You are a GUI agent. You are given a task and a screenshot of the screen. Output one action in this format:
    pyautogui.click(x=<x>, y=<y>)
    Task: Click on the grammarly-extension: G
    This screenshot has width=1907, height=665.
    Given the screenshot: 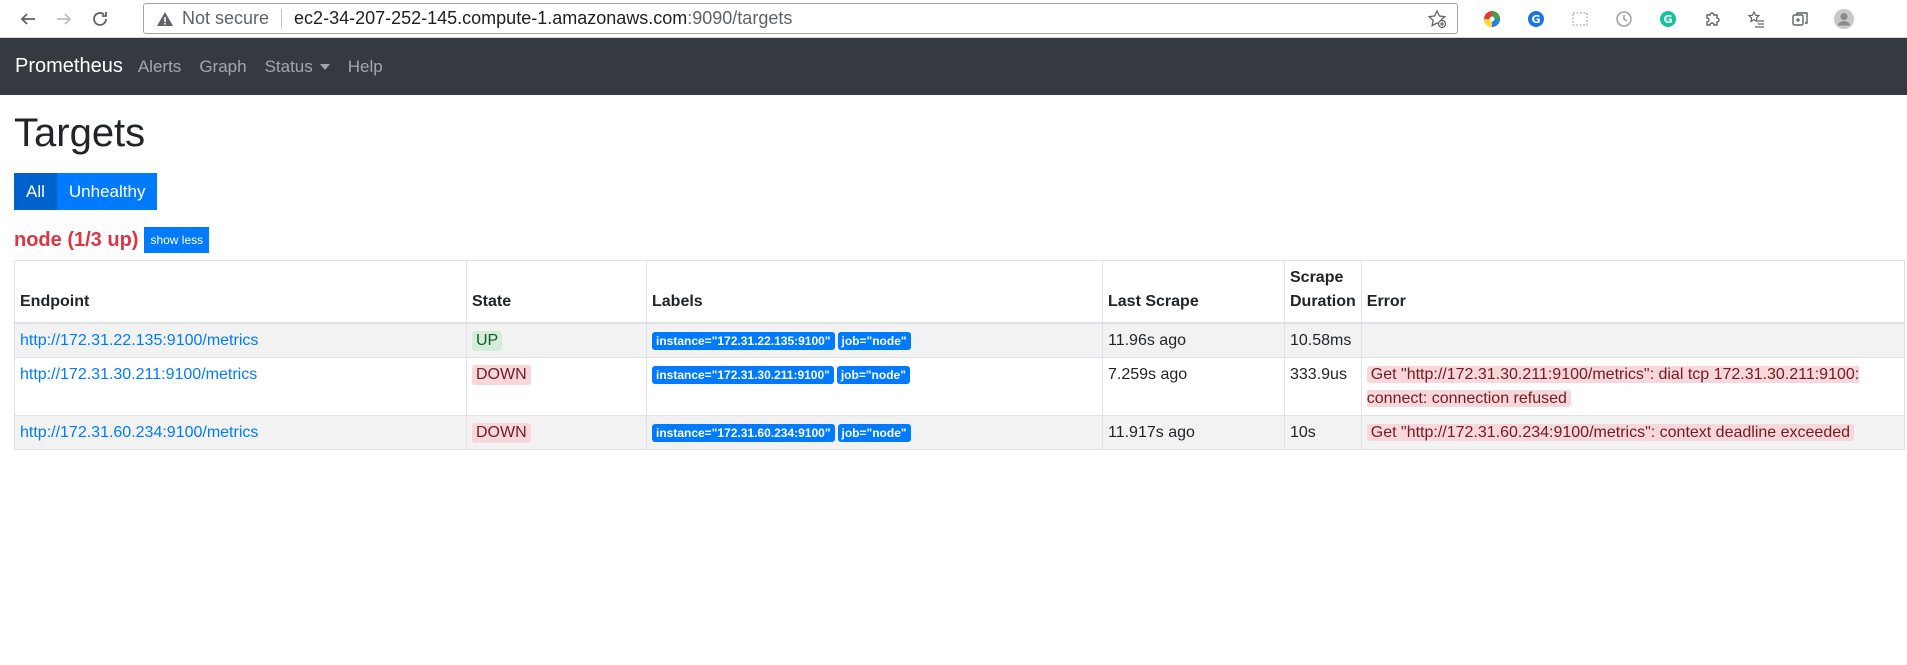 What is the action you would take?
    pyautogui.click(x=1668, y=19)
    